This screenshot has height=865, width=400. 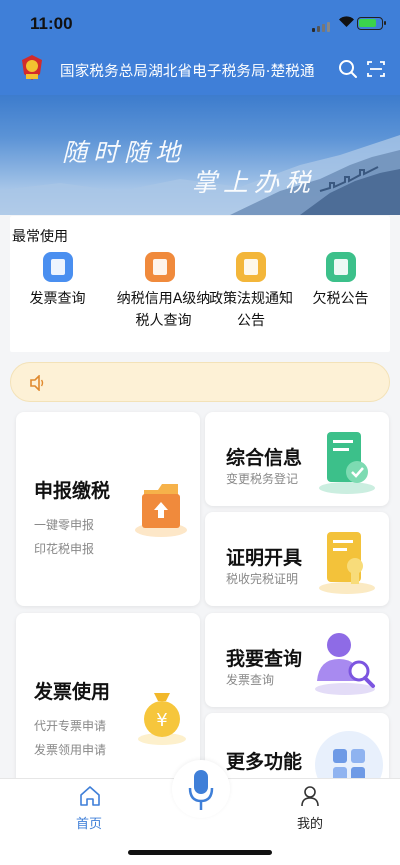 I want to click on tile-subtitle: 印花税申报, so click(x=64, y=549).